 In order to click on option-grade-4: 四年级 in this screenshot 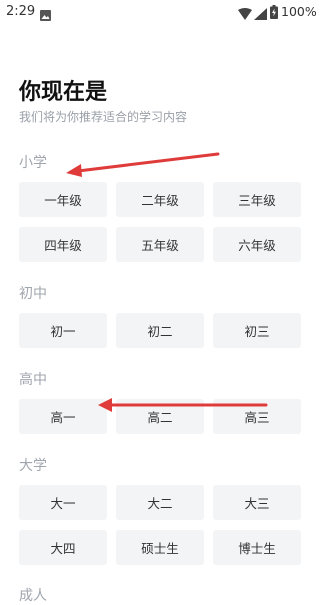, I will do `click(63, 244)`.